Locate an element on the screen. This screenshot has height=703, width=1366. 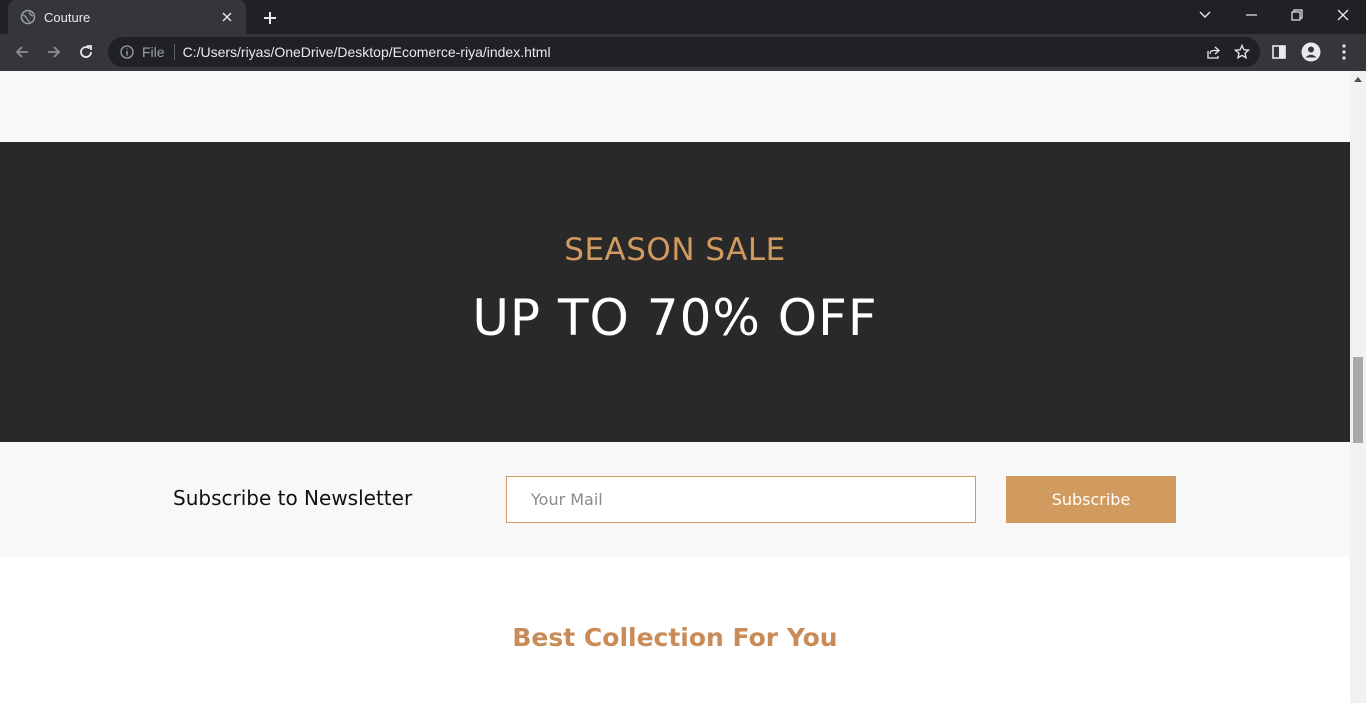
sale-headline: UP TO 70% OFF is located at coordinates (675, 318).